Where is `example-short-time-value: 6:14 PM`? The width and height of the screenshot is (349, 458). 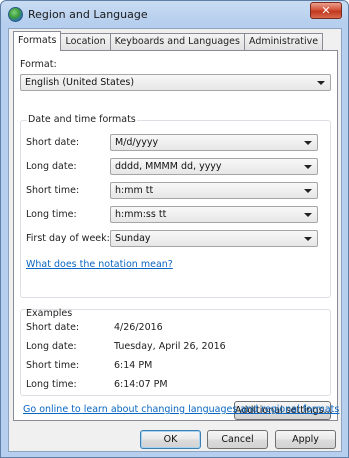
example-short-time-value: 6:14 PM is located at coordinates (133, 365).